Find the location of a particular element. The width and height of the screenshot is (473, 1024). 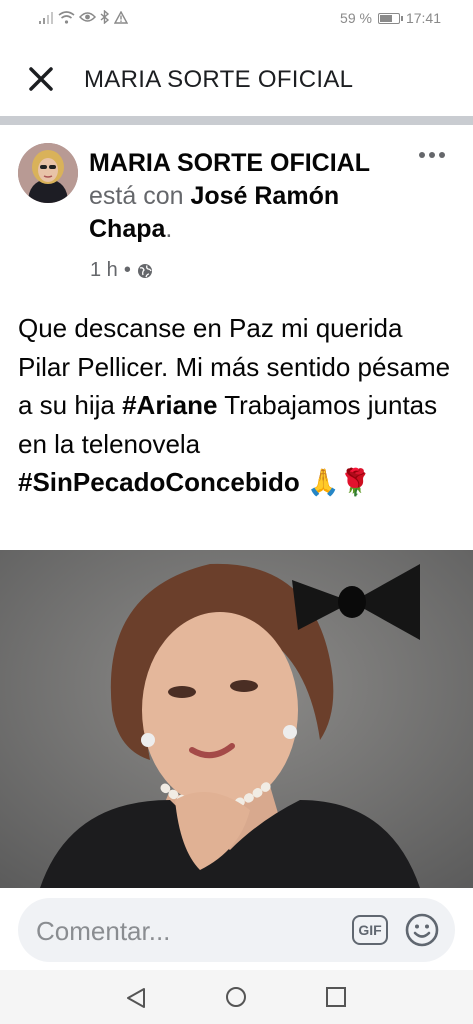

bluetooth-icon is located at coordinates (105, 17).